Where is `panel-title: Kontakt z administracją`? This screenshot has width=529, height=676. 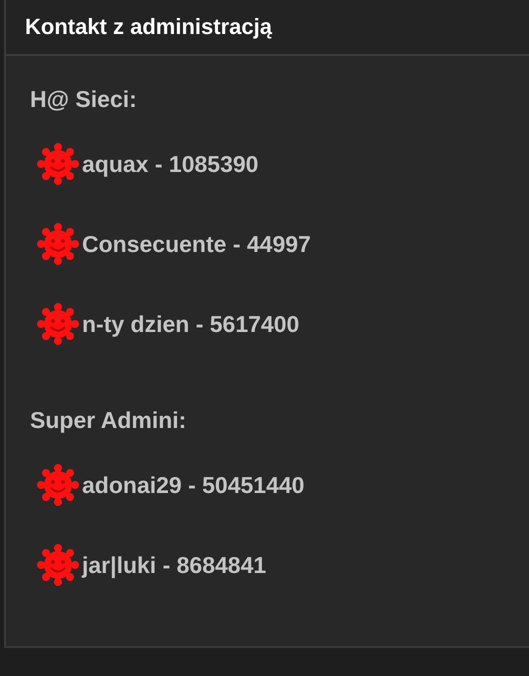
panel-title: Kontakt z administracją is located at coordinates (148, 27).